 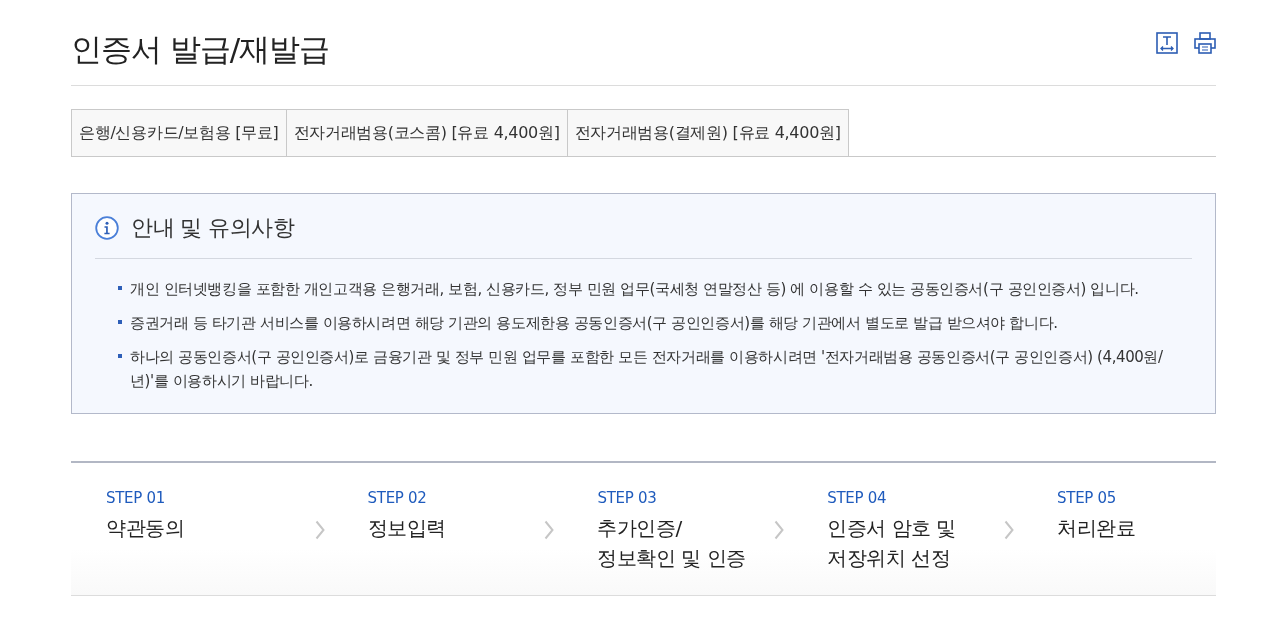 I want to click on notice-text: 개인 인터넷뱅킹을 포함한 개인고객용 은행거래, 보험, 신용카드, 정부 민원 업무(국세청 연말정산 등) 에 이용할 수 있는 공동인증서(구 공인인증서) 입니다., so click(x=634, y=289).